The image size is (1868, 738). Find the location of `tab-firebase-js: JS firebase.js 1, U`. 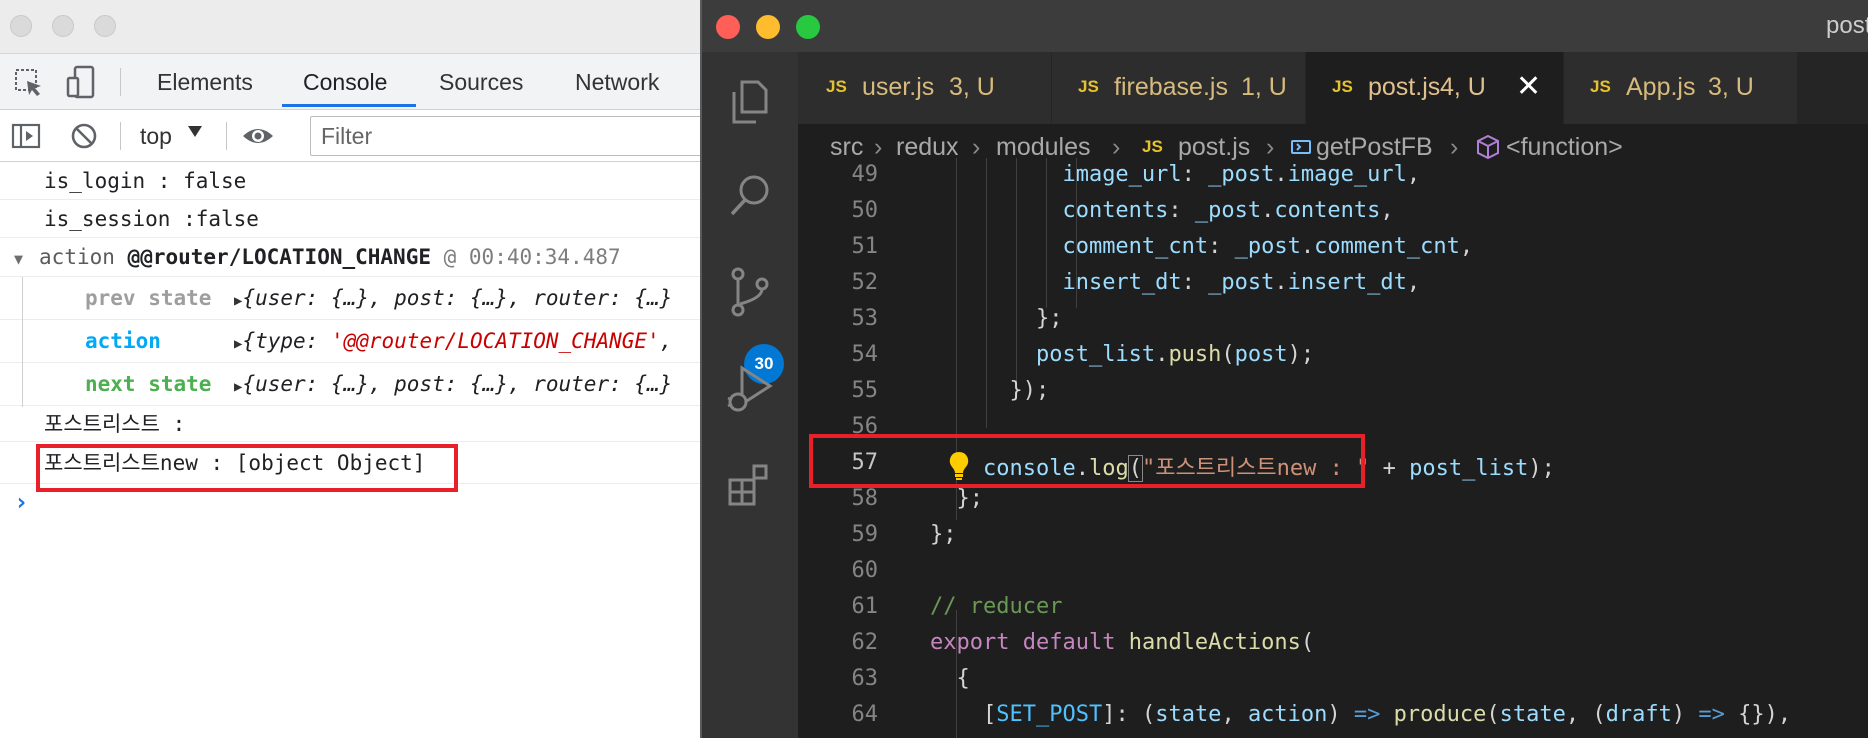

tab-firebase-js: JS firebase.js 1, U is located at coordinates (1179, 88).